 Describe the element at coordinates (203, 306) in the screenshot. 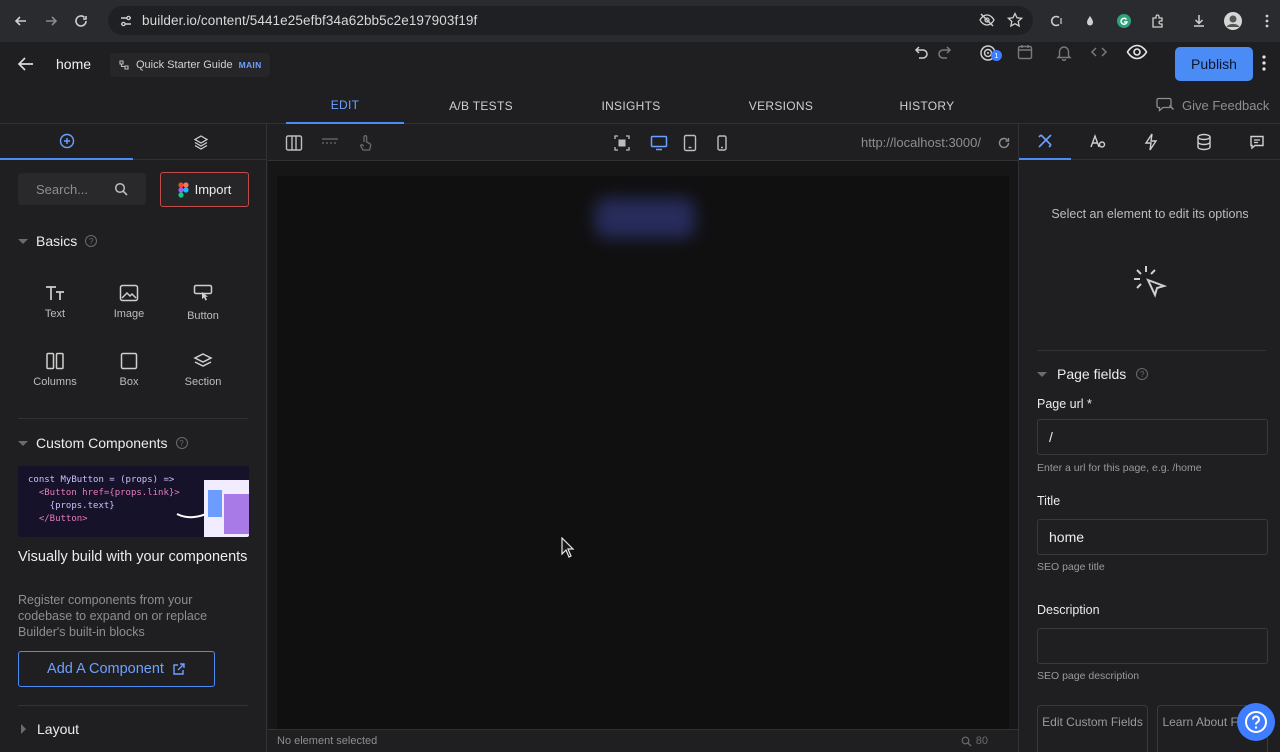

I see `block-button: Button` at that location.